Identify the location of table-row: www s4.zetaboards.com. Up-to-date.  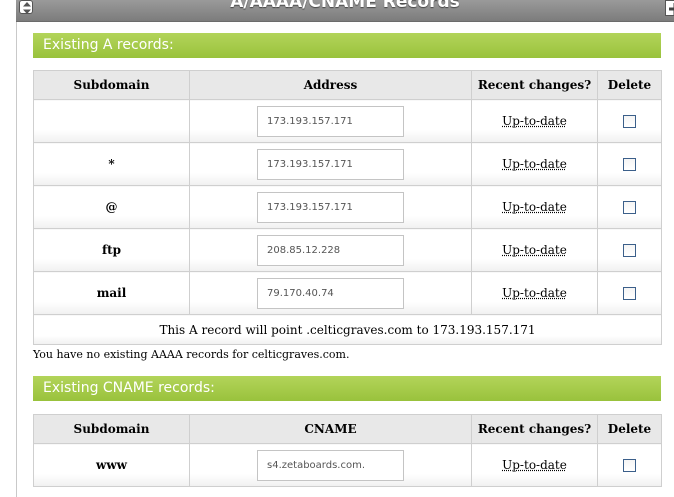
(347, 465).